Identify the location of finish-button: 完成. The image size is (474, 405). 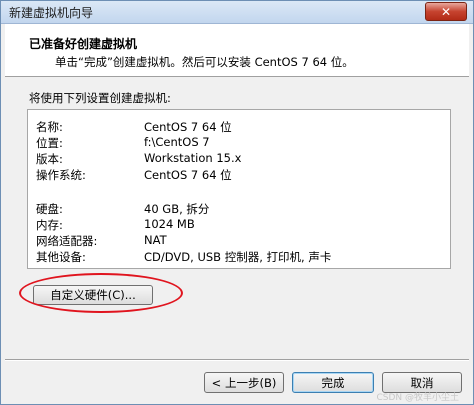
(333, 382).